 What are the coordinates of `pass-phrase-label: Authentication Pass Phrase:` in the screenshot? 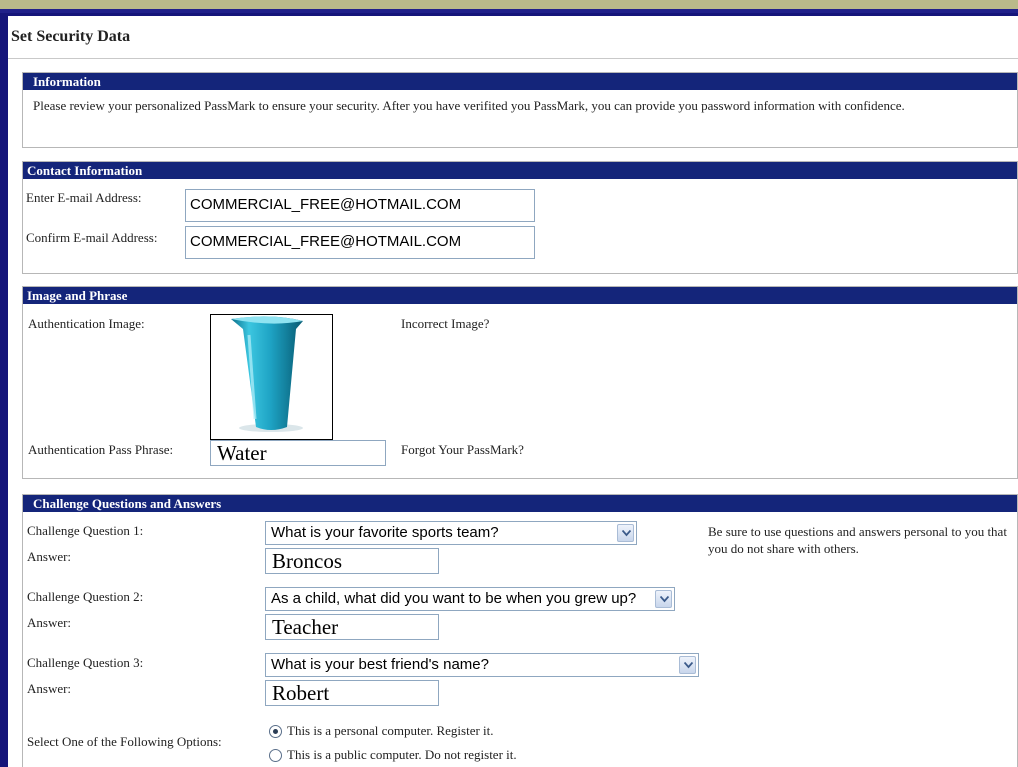 It's located at (101, 449).